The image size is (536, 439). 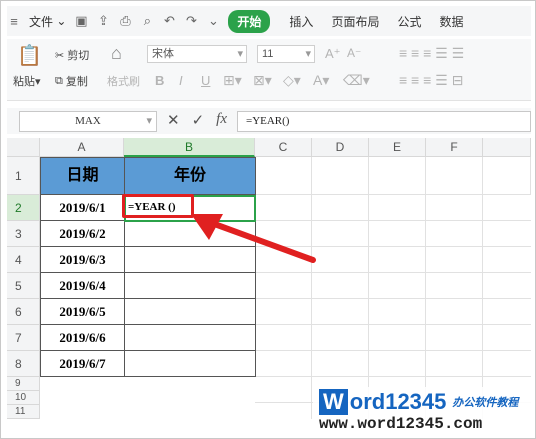 I want to click on column-header-c: C, so click(x=283, y=147).